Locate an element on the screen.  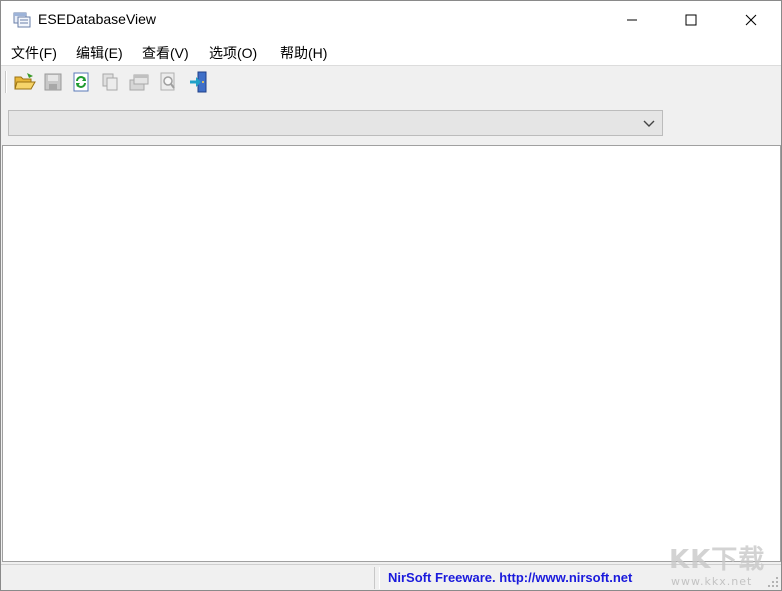
status-pane-link: NirSoft Freeware. http://www.nirsoft.net is located at coordinates (524, 578).